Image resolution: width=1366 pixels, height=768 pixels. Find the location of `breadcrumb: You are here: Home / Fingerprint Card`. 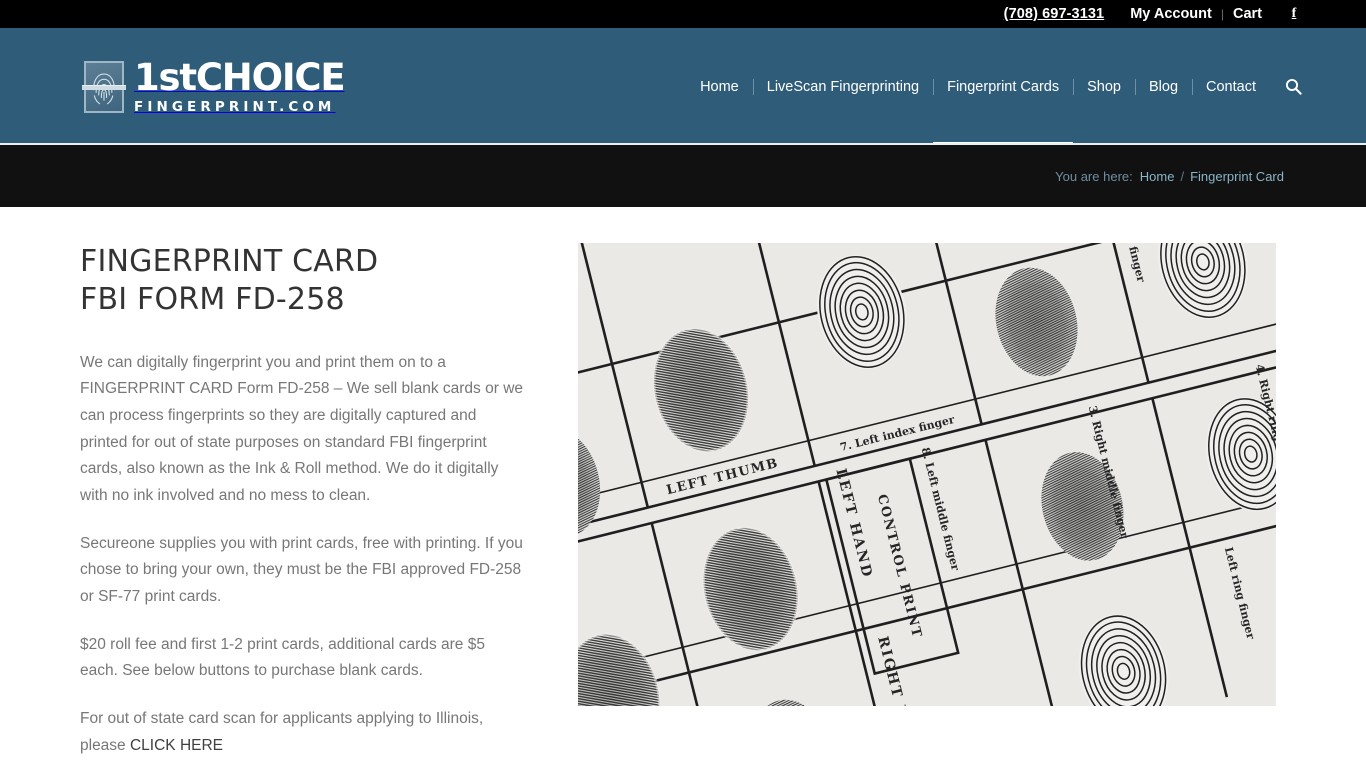

breadcrumb: You are here: Home / Fingerprint Card is located at coordinates (683, 176).